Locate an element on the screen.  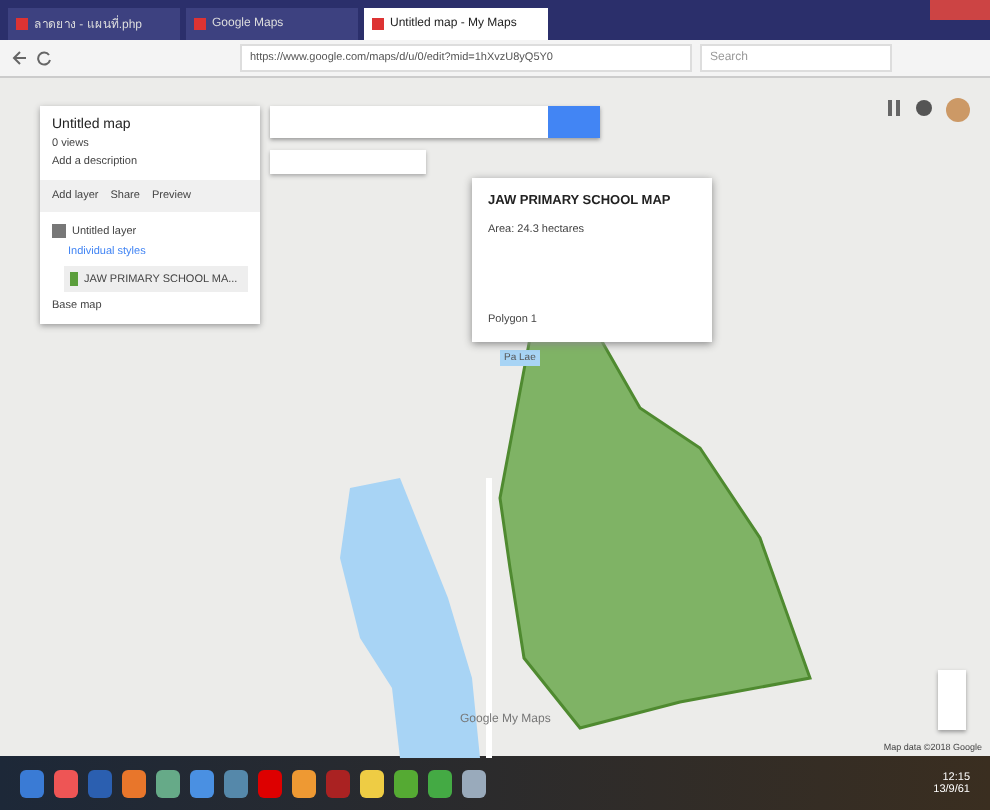
back-icon is located at coordinates (20, 58).